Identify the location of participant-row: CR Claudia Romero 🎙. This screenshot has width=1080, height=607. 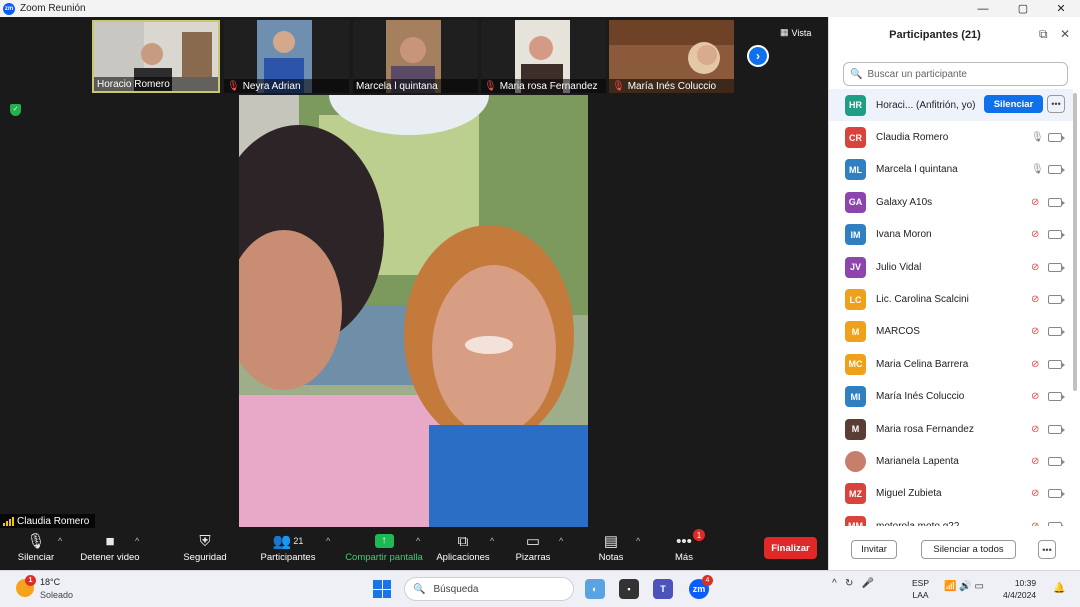
(951, 137).